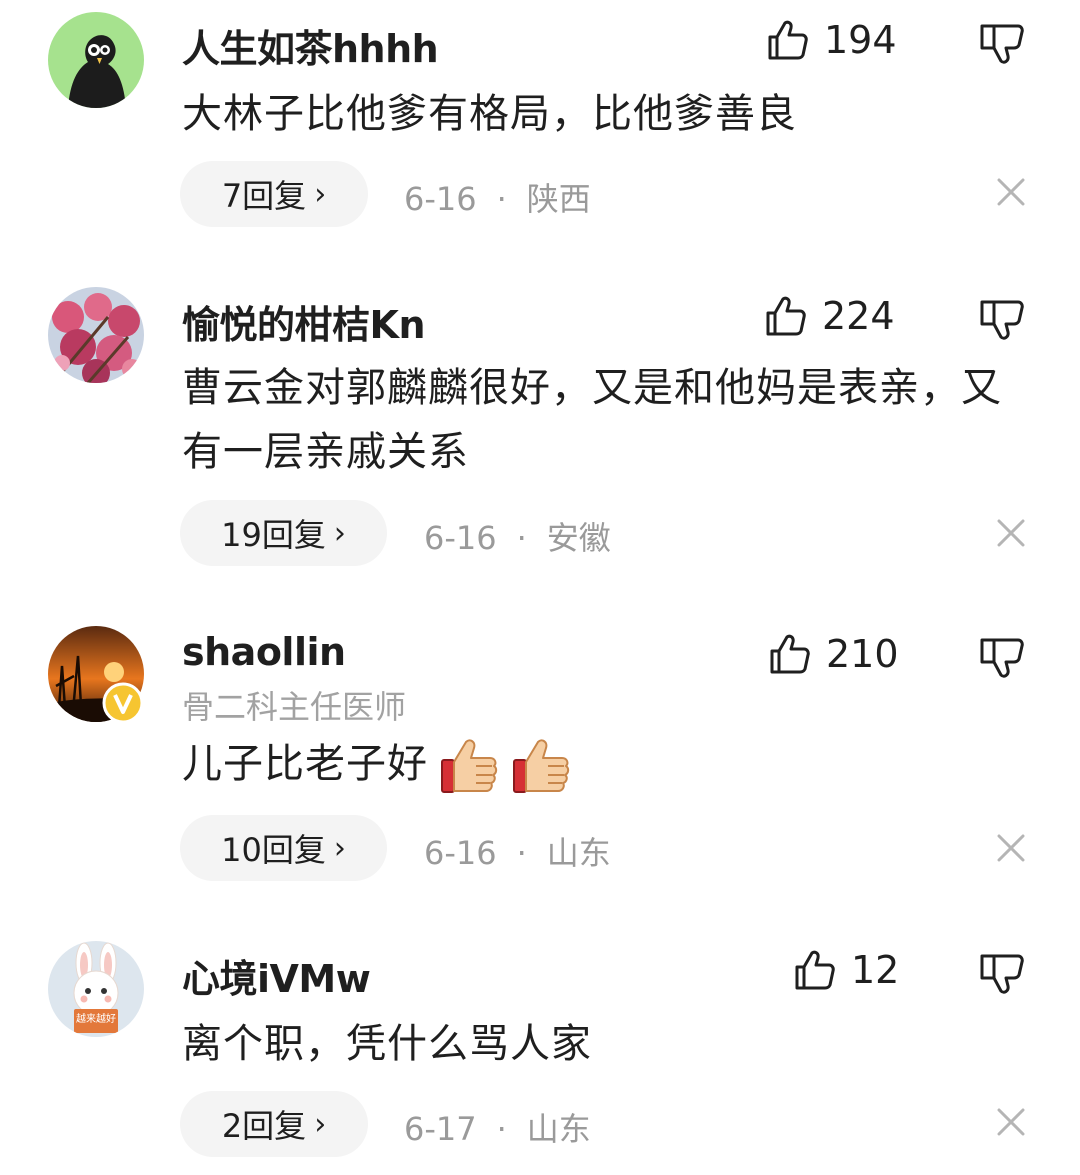  What do you see at coordinates (264, 1126) in the screenshot?
I see `replies-label: 2回复` at bounding box center [264, 1126].